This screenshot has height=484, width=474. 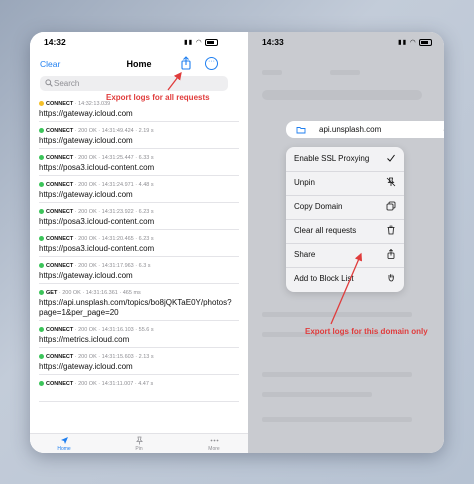 What do you see at coordinates (214, 440) in the screenshot?
I see `ellipsis-icon` at bounding box center [214, 440].